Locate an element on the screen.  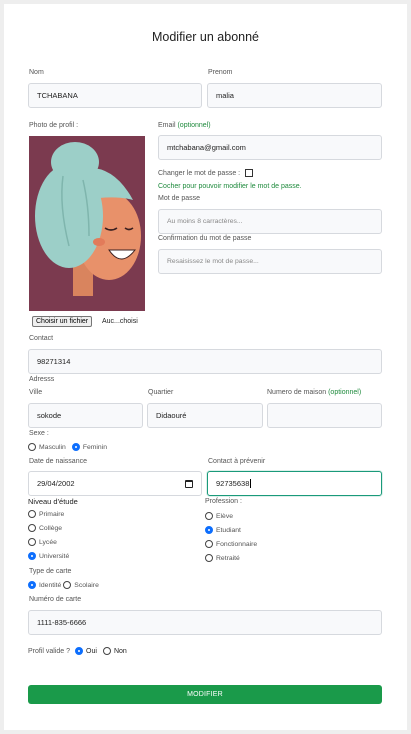
radio-oui-label: Oui is located at coordinates (91, 651).